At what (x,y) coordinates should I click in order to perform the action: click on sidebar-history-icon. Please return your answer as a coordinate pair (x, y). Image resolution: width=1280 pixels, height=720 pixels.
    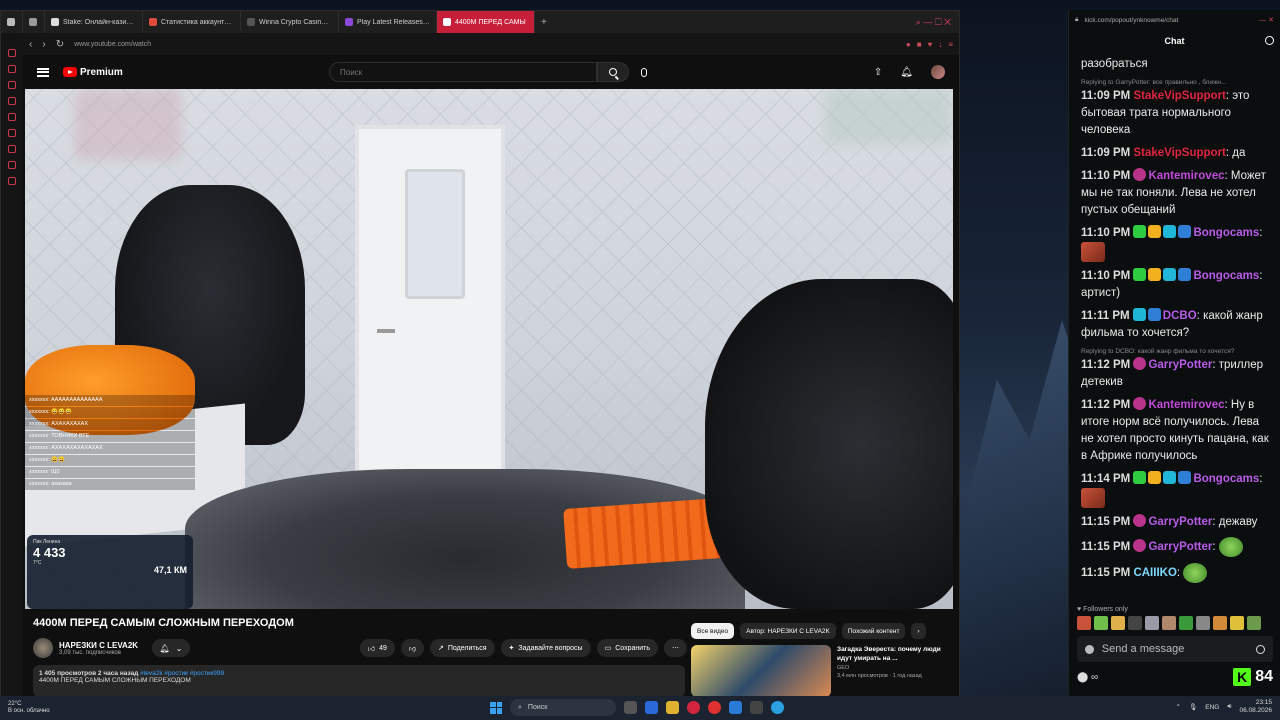
    Looking at the image, I should click on (12, 165).